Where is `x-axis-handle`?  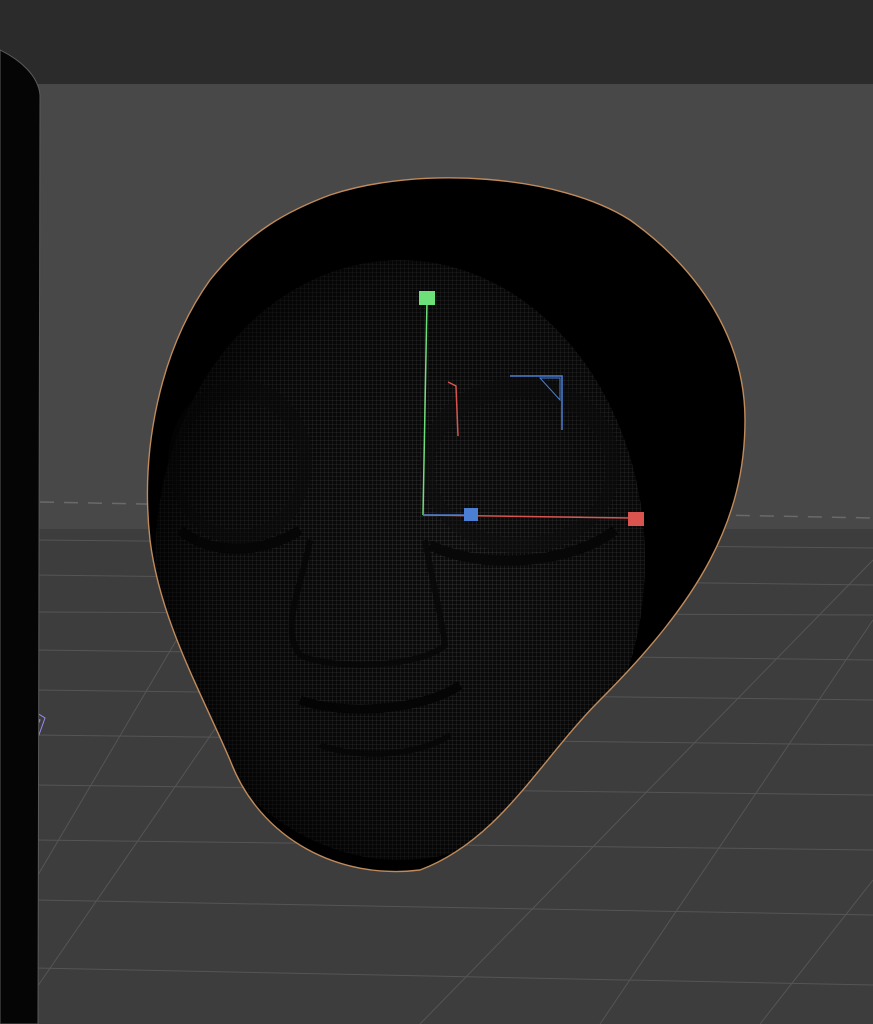
x-axis-handle is located at coordinates (636, 519).